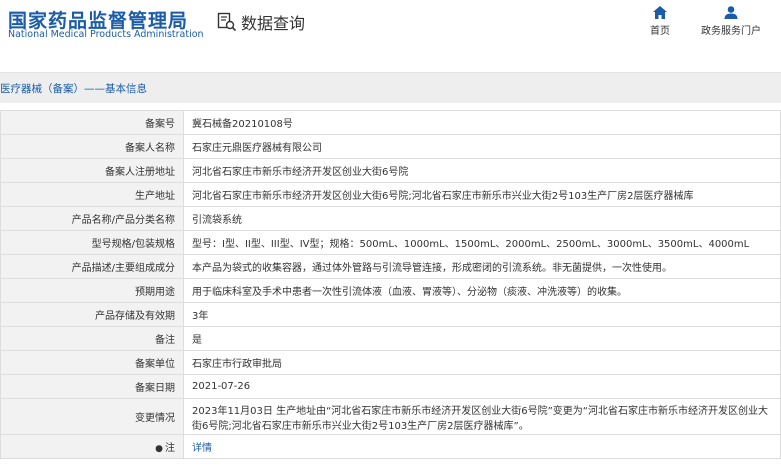 Image resolution: width=781 pixels, height=471 pixels. What do you see at coordinates (92, 338) in the screenshot?
I see `row-label: 备注` at bounding box center [92, 338].